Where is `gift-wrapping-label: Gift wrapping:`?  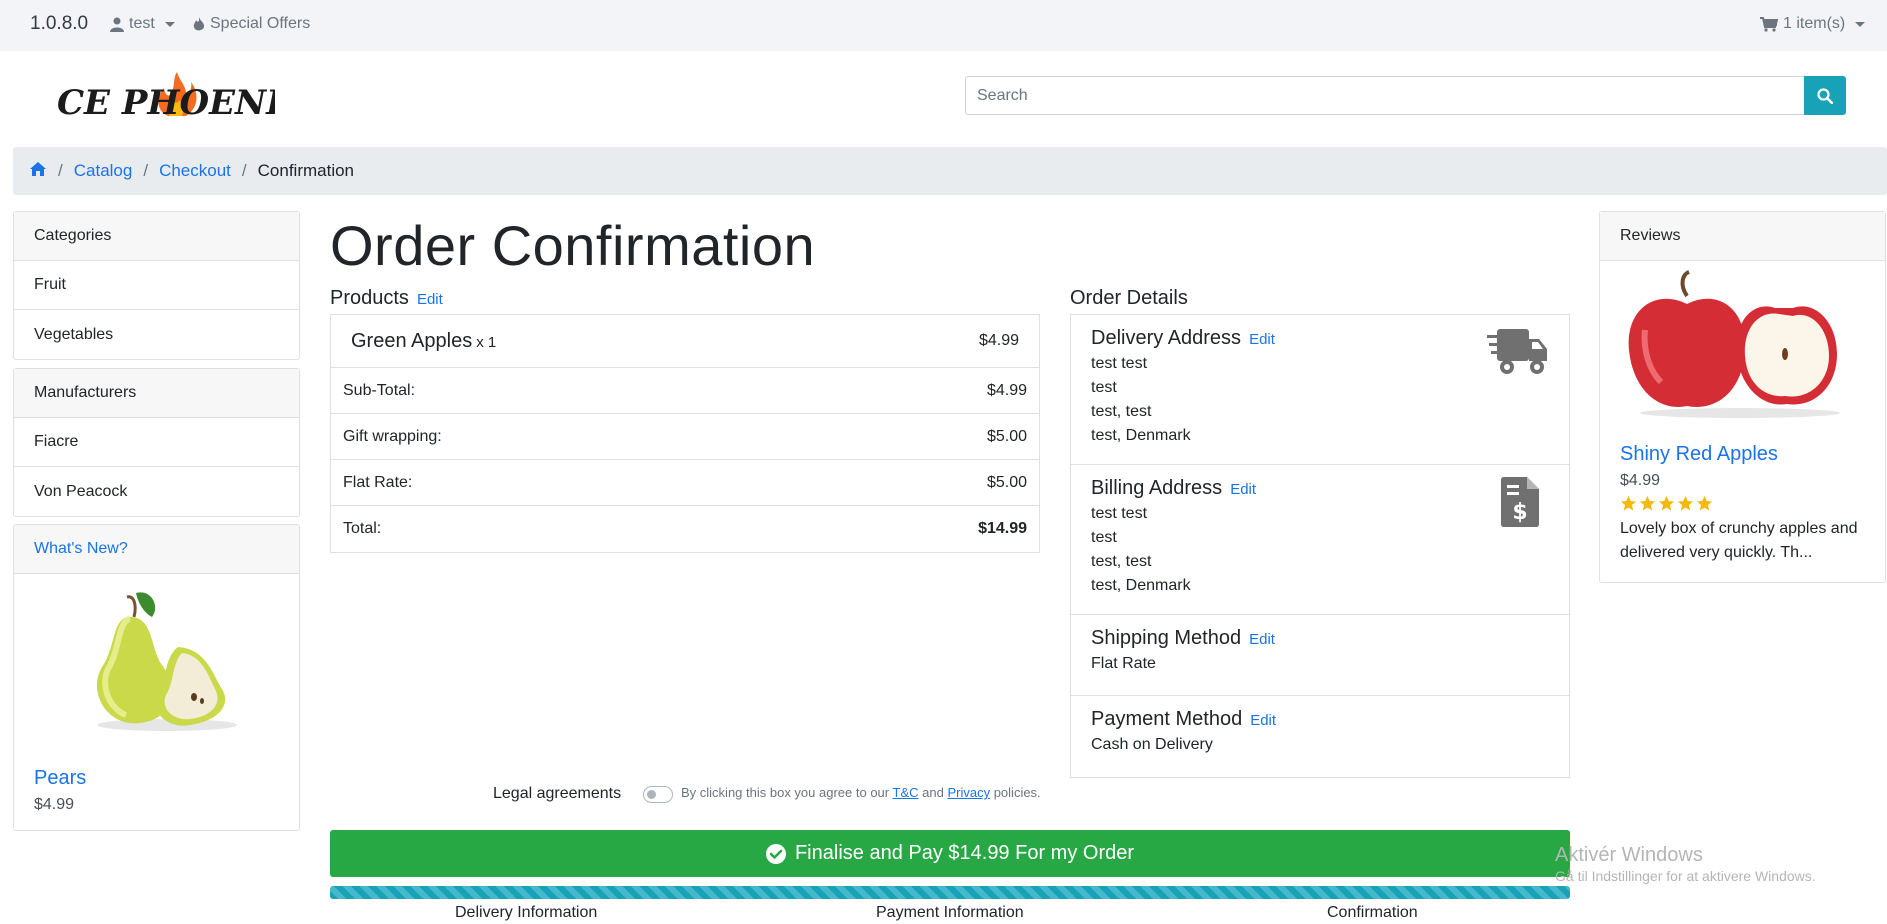
gift-wrapping-label: Gift wrapping: is located at coordinates (392, 436).